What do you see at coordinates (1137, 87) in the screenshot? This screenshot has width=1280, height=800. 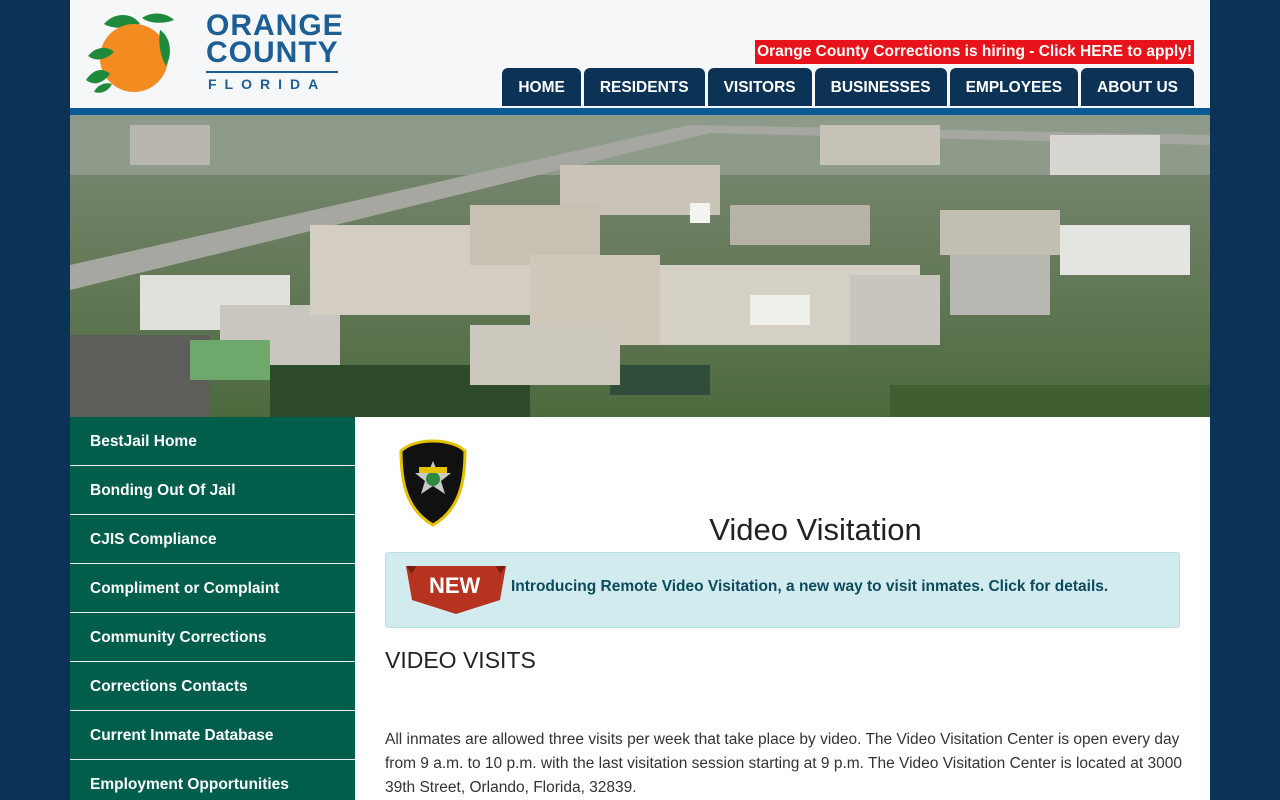 I see `nav-about-us: ABOUT US` at bounding box center [1137, 87].